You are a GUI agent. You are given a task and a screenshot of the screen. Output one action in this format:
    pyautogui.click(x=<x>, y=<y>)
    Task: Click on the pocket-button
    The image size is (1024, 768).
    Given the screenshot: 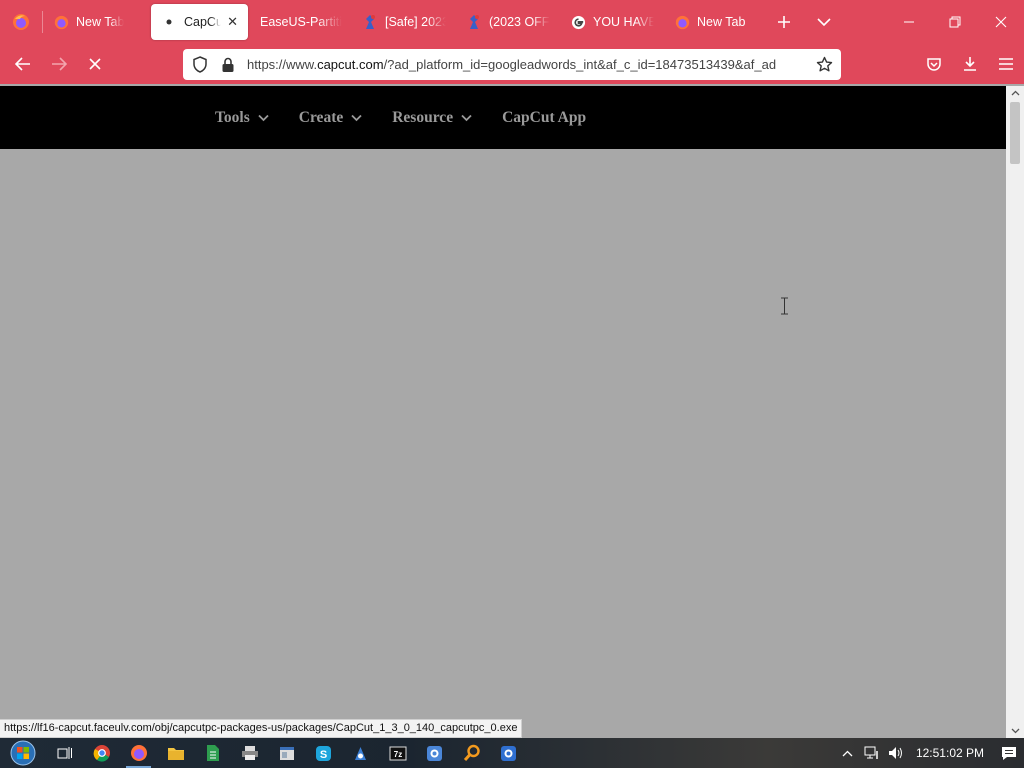 What is the action you would take?
    pyautogui.click(x=934, y=64)
    